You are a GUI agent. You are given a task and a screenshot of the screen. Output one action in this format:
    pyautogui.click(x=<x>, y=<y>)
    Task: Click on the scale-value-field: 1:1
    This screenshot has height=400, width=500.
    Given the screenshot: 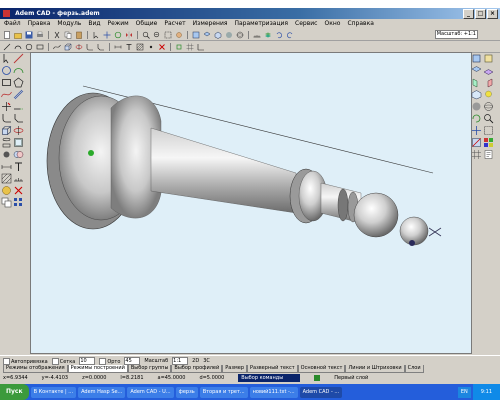 What is the action you would take?
    pyautogui.click(x=180, y=361)
    